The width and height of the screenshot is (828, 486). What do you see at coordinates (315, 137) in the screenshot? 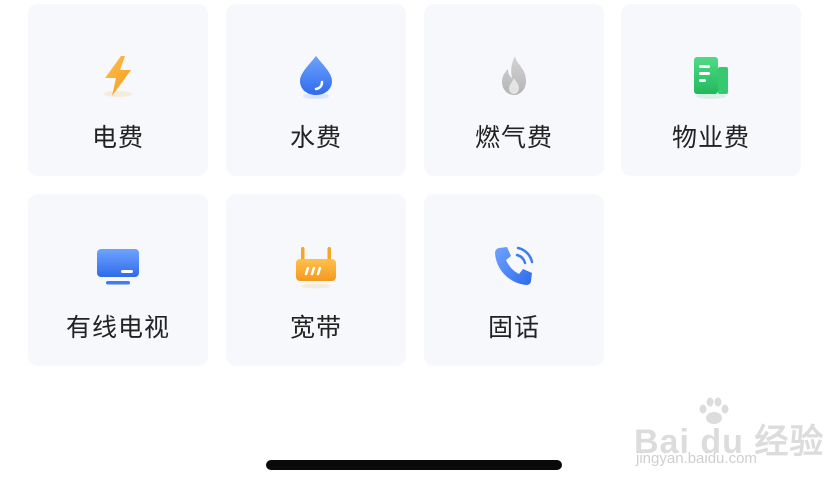
I see `service-label: 水费` at bounding box center [315, 137].